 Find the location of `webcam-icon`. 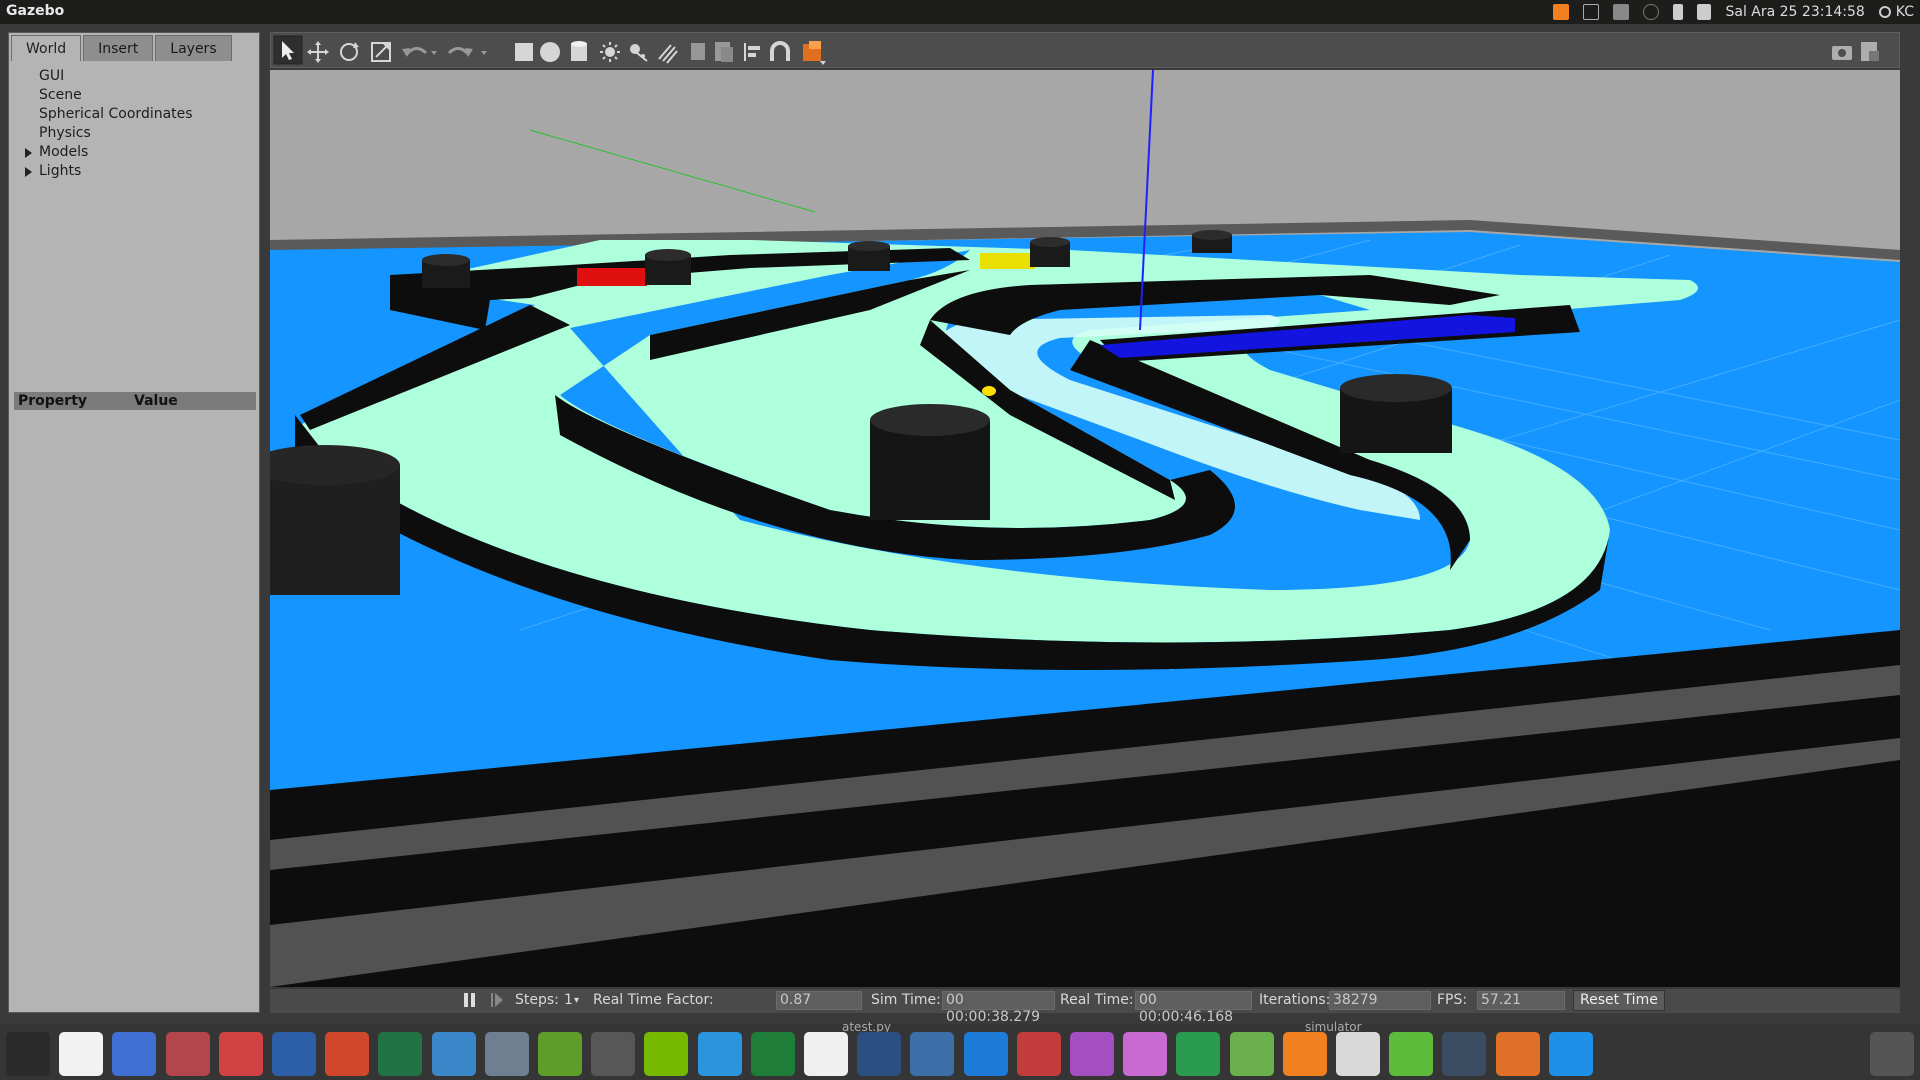

webcam-icon is located at coordinates (1092, 1054).